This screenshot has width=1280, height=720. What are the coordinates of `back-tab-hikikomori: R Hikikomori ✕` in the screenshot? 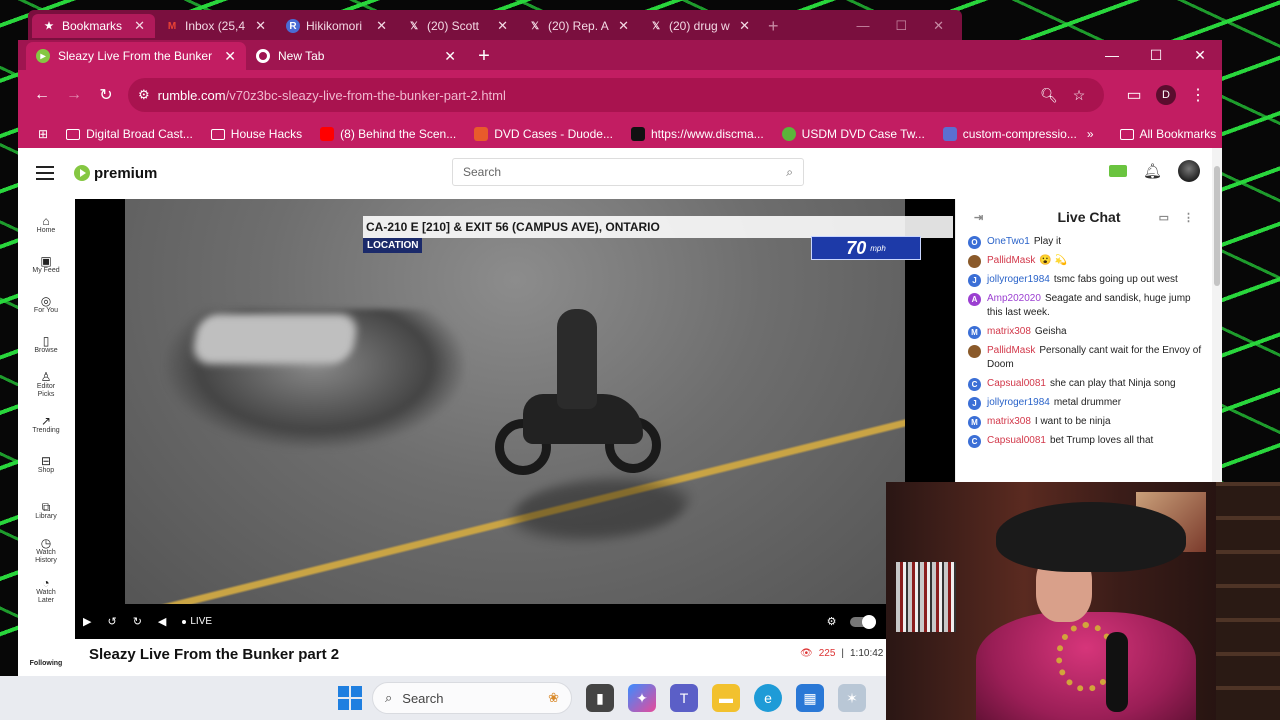 It's located at (336, 26).